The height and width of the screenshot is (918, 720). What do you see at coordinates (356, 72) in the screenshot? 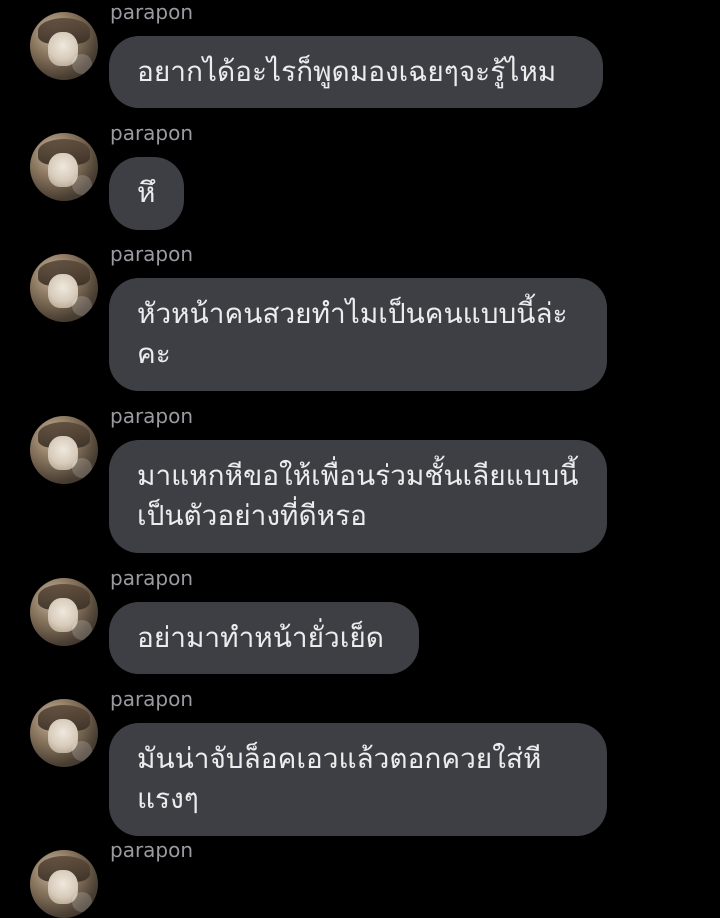
I see `message-bubble: อยากได้อะไรก็พูดมองเฉยๆจะรู้ไหม` at bounding box center [356, 72].